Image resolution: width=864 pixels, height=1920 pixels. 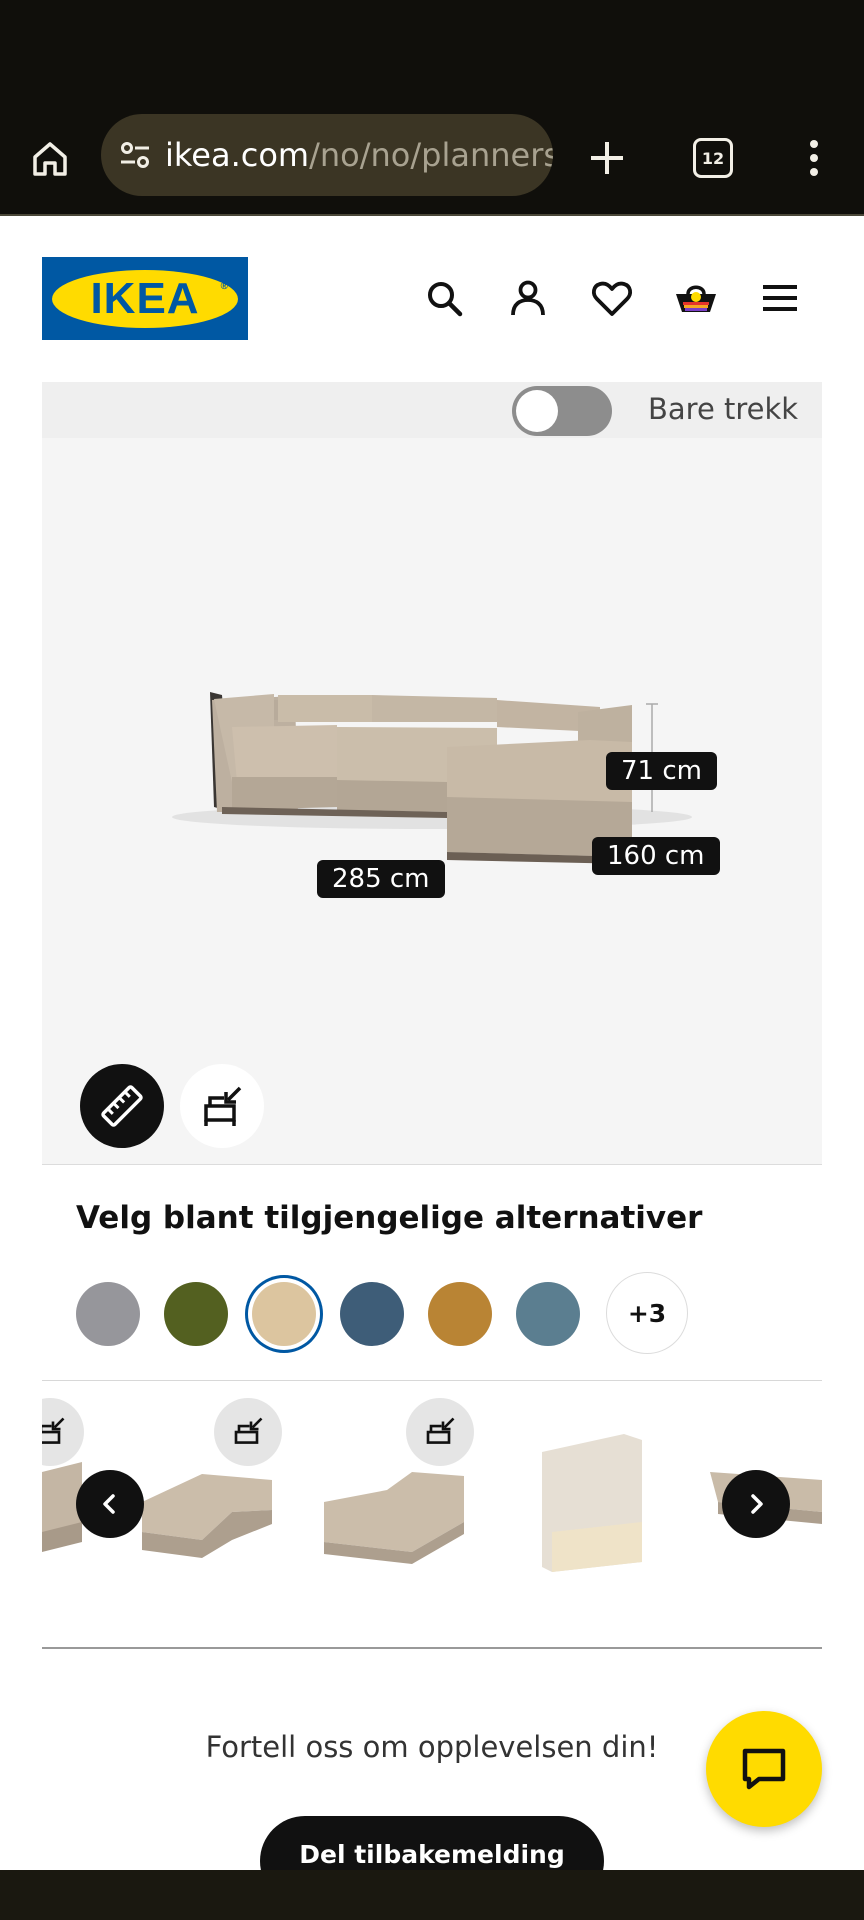 I want to click on logo-oval: IKEA, so click(x=145, y=298).